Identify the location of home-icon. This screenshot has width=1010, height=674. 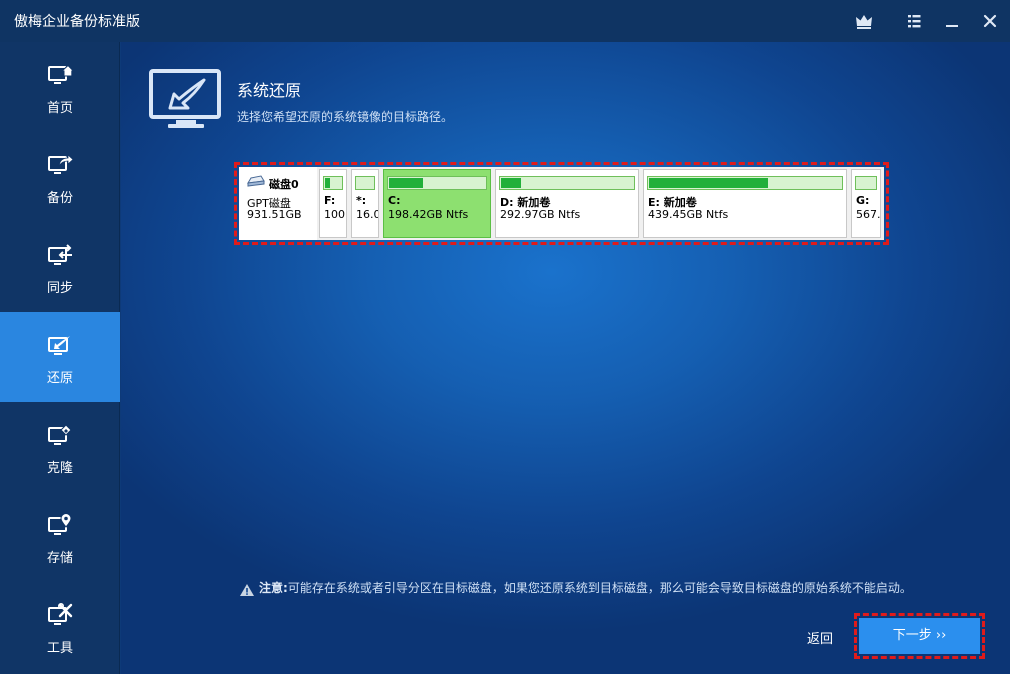
(60, 76).